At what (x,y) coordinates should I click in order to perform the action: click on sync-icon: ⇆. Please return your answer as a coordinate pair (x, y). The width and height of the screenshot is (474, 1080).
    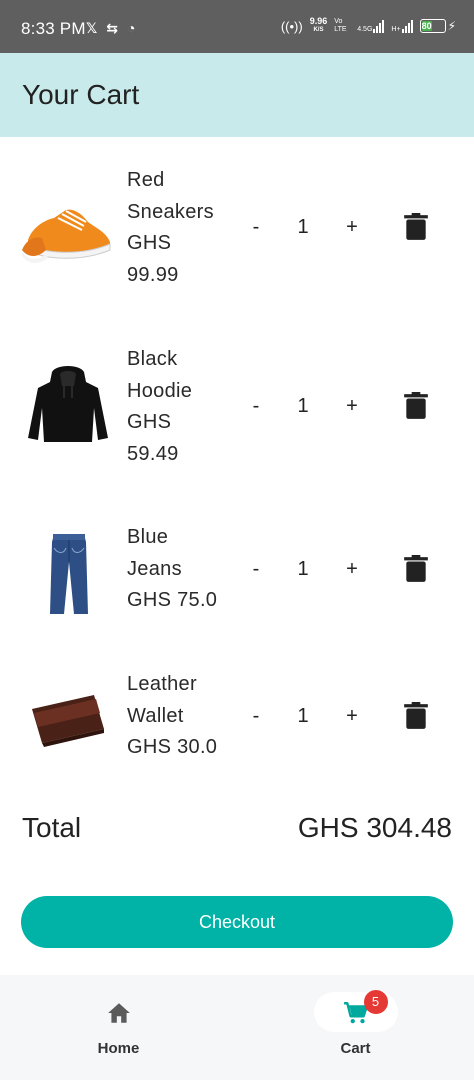
    Looking at the image, I should click on (112, 28).